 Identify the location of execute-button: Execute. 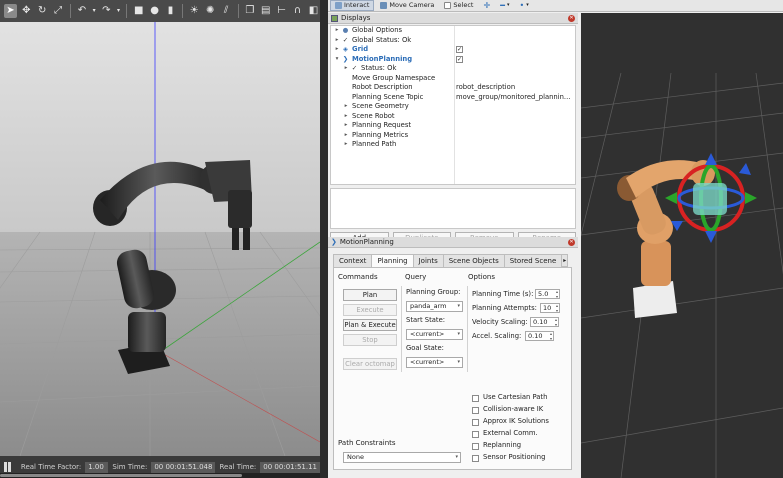
(370, 310).